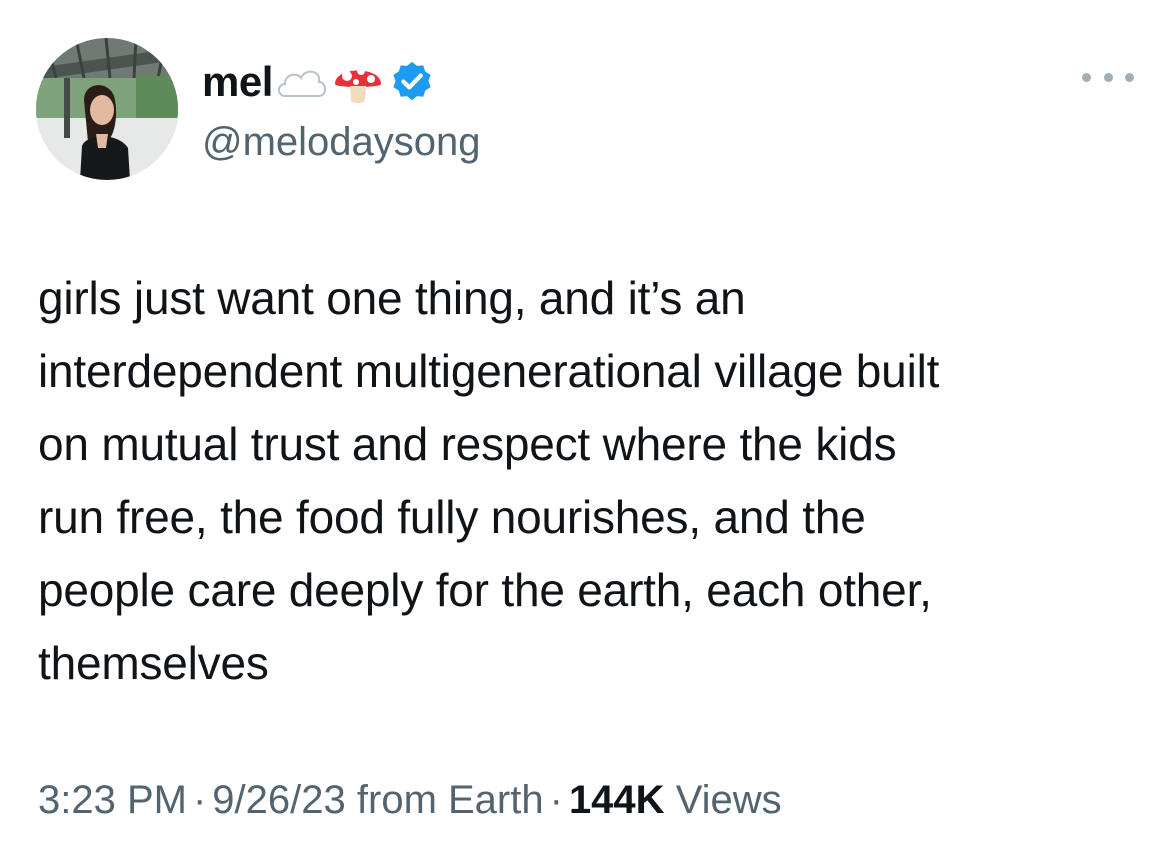 The image size is (1170, 860). I want to click on author-handle: @melodaysong, so click(341, 142).